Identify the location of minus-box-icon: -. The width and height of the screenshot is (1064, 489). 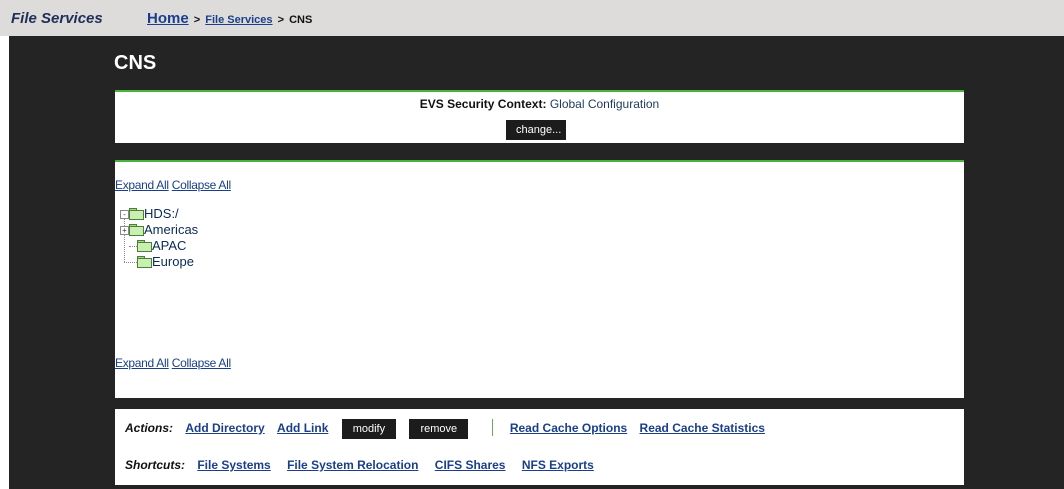
(124, 214).